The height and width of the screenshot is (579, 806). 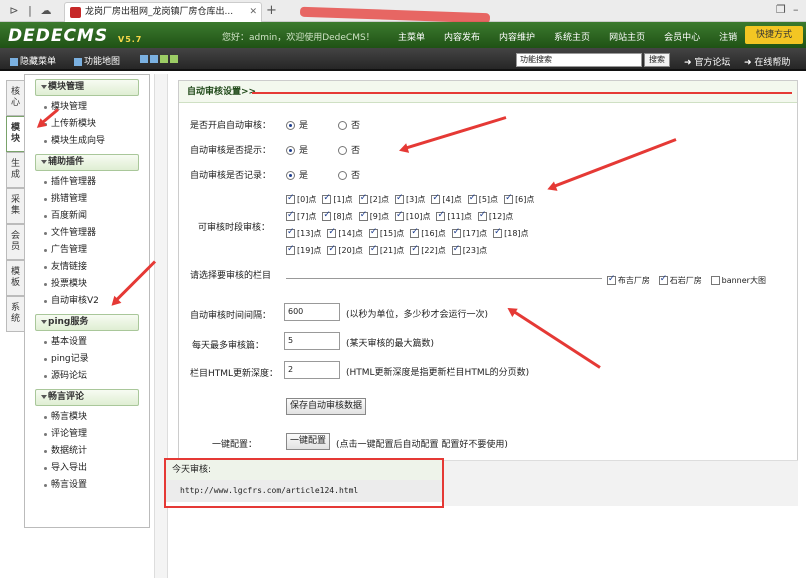 I want to click on enable-no: 否, so click(x=349, y=124).